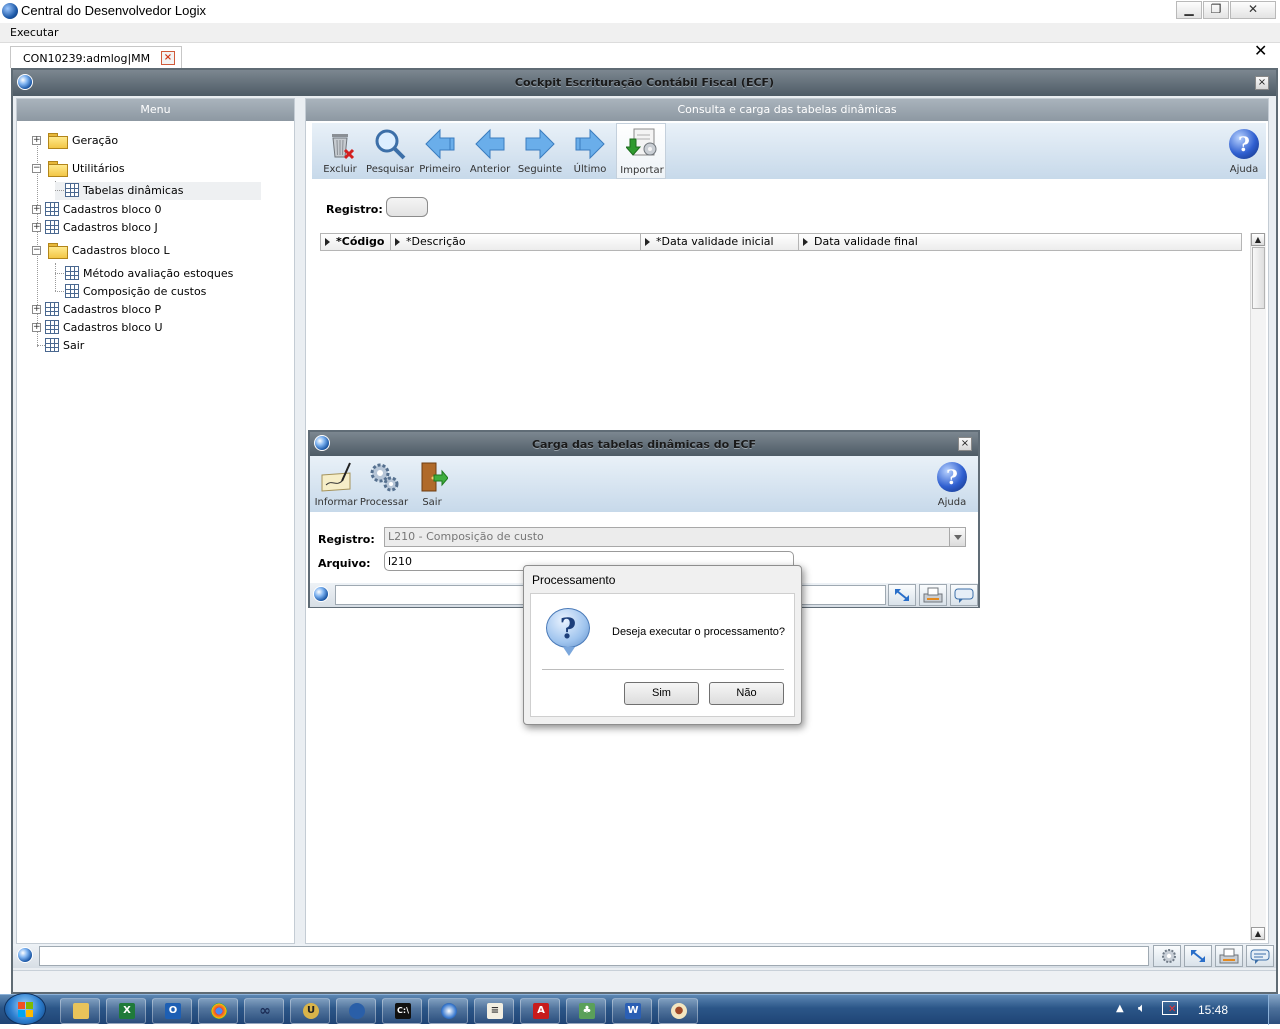 The height and width of the screenshot is (1029, 1280). What do you see at coordinates (1142, 1008) in the screenshot?
I see `volume-icon: 🔈︎` at bounding box center [1142, 1008].